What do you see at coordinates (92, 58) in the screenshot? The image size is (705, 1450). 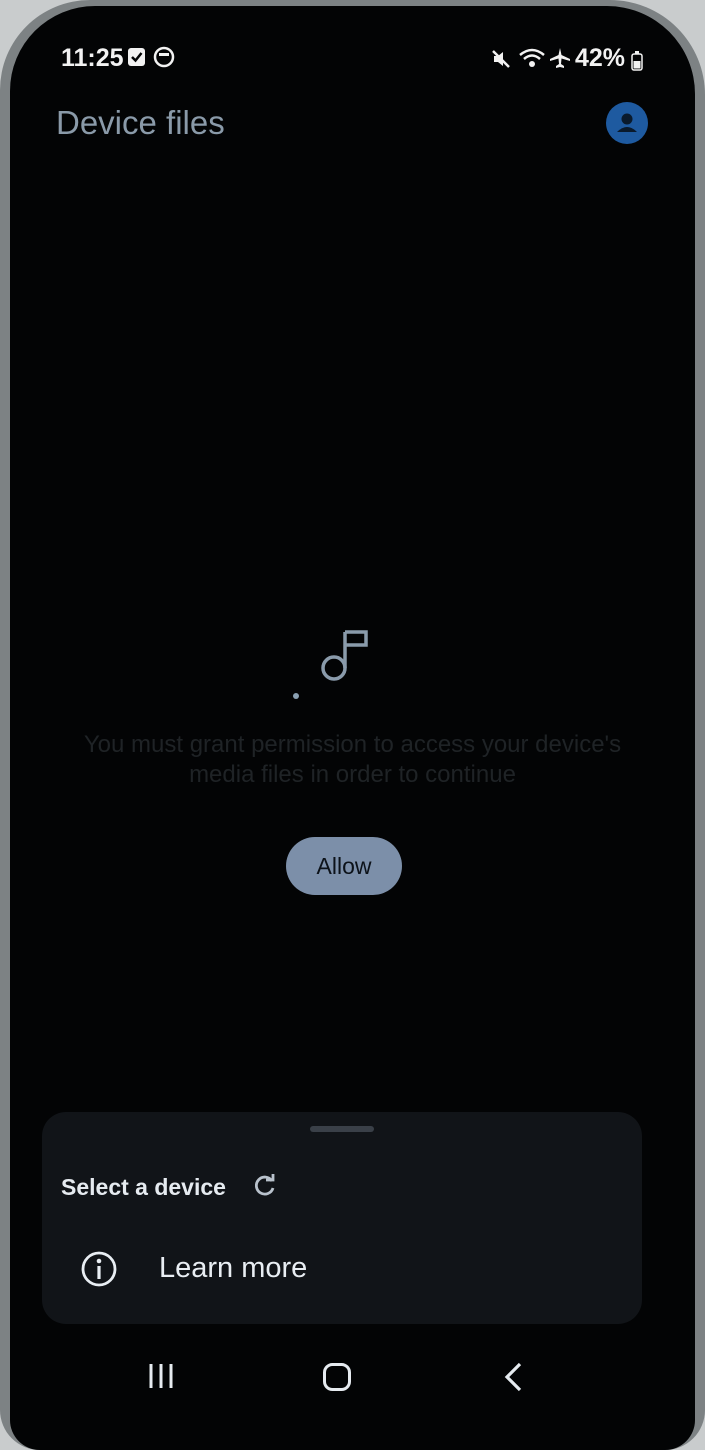 I see `status-time: 11:25` at bounding box center [92, 58].